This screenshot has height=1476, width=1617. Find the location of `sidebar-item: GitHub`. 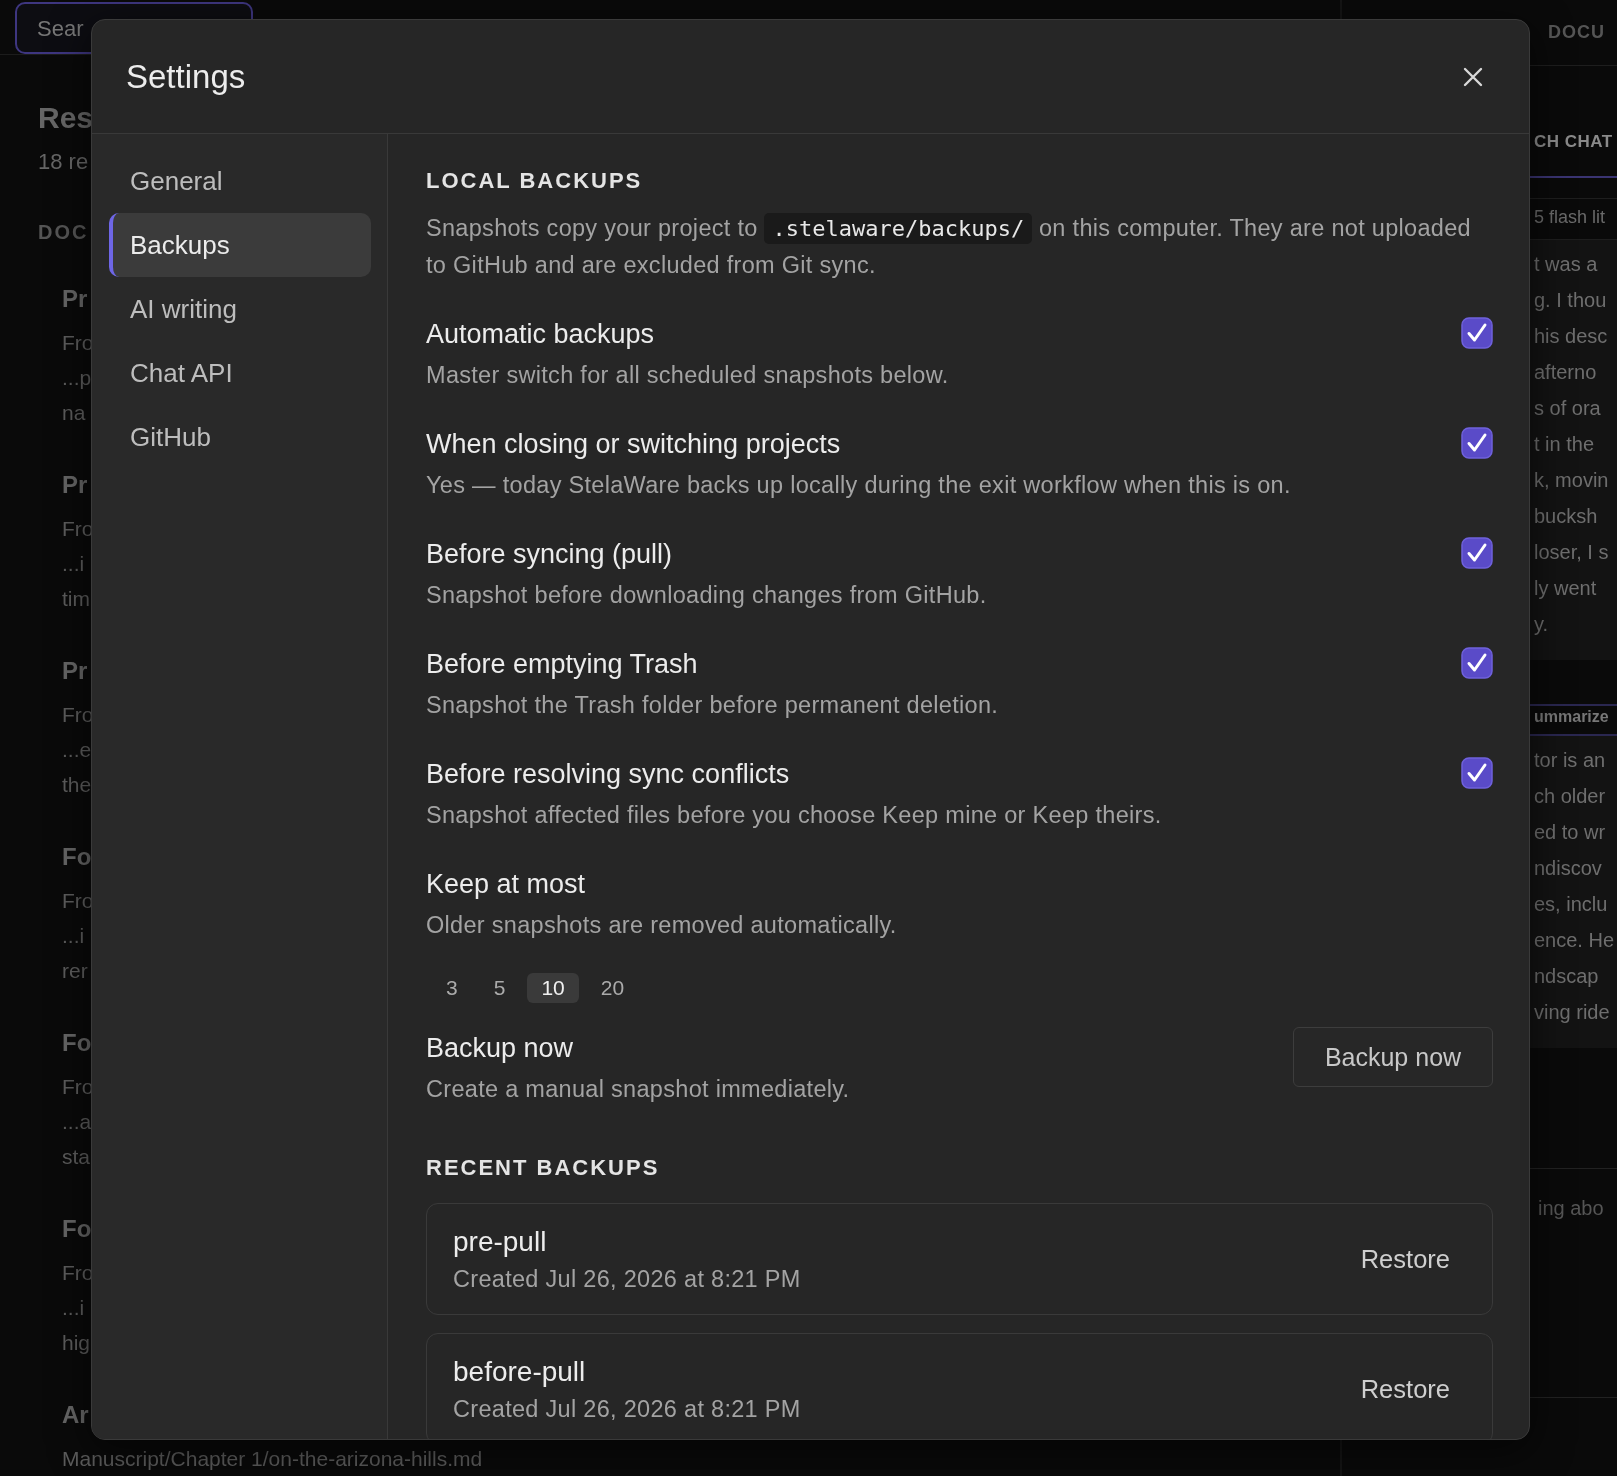

sidebar-item: GitHub is located at coordinates (240, 437).